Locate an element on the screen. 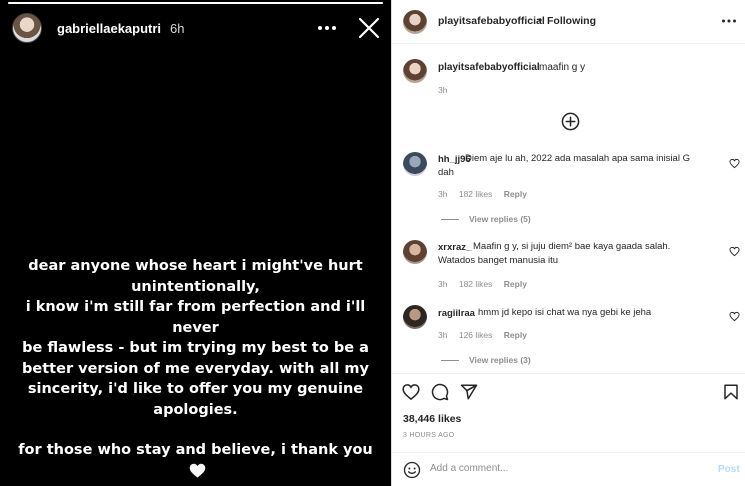 Image resolution: width=745 pixels, height=486 pixels. post-comment-button: Post is located at coordinates (729, 469).